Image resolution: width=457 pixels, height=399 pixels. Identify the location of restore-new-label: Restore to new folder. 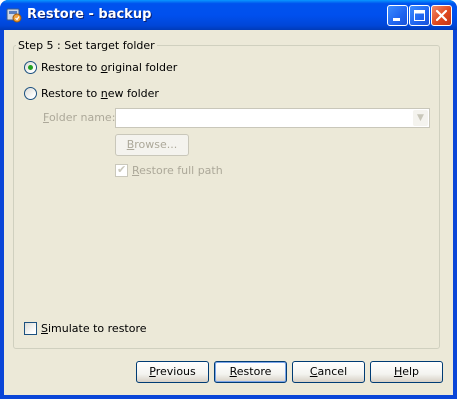
(100, 93).